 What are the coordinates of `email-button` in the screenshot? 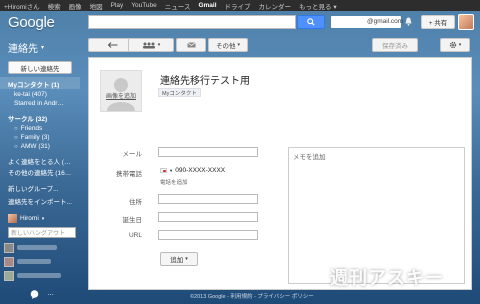 It's located at (191, 45).